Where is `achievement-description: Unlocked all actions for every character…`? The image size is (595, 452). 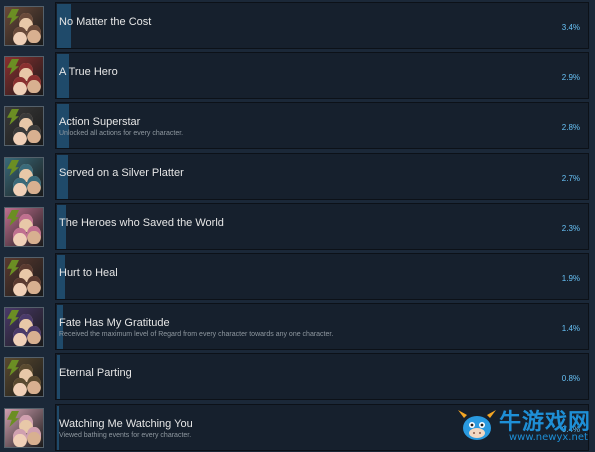 achievement-description: Unlocked all actions for every character… is located at coordinates (121, 133).